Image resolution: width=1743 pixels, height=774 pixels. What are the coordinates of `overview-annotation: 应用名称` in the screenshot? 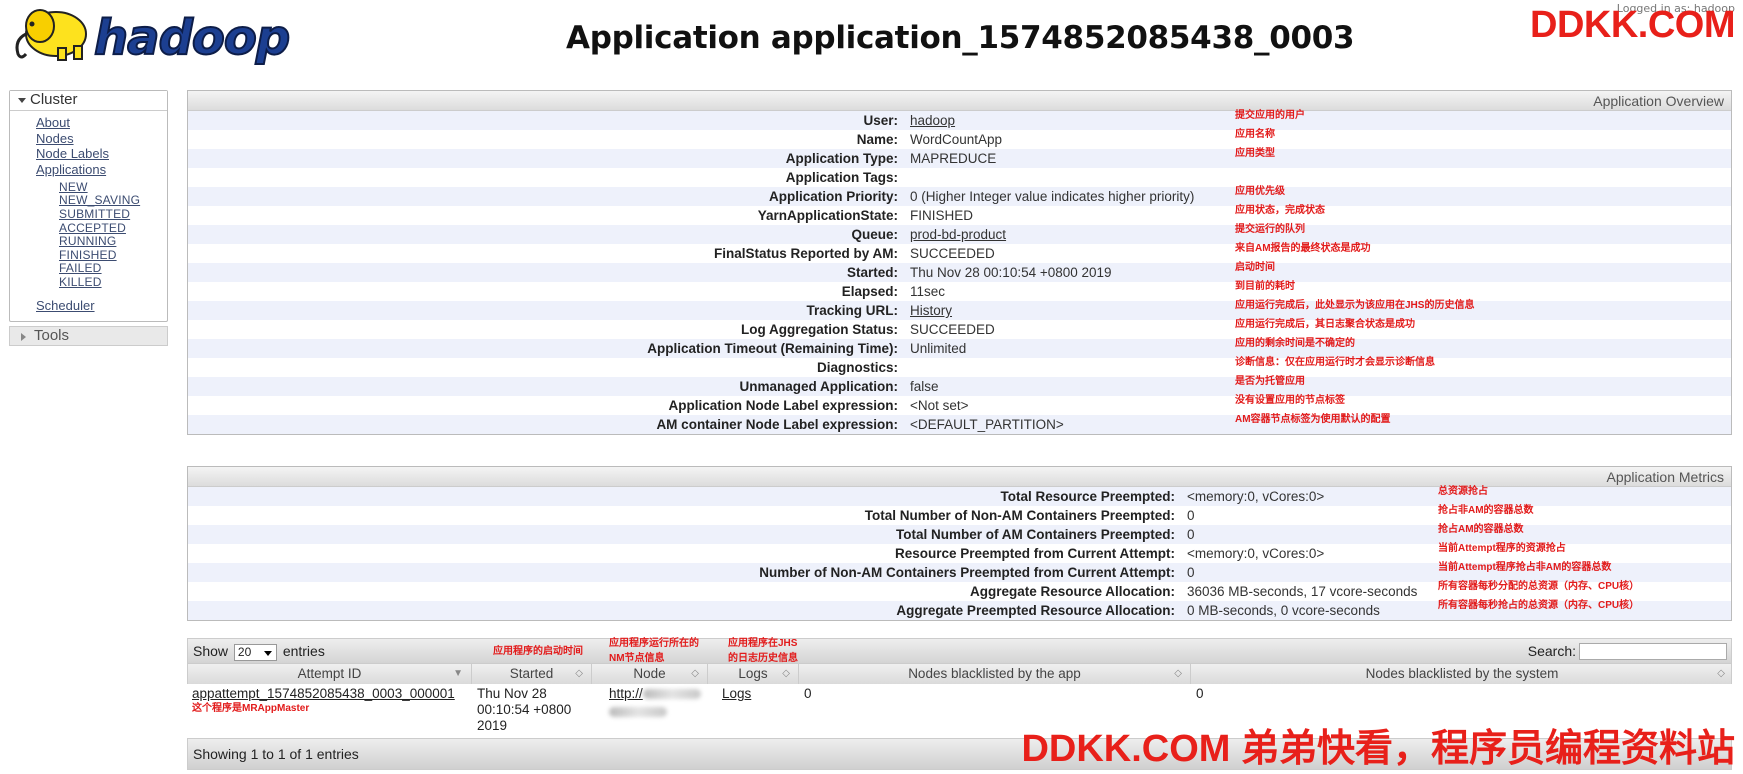 It's located at (1255, 134).